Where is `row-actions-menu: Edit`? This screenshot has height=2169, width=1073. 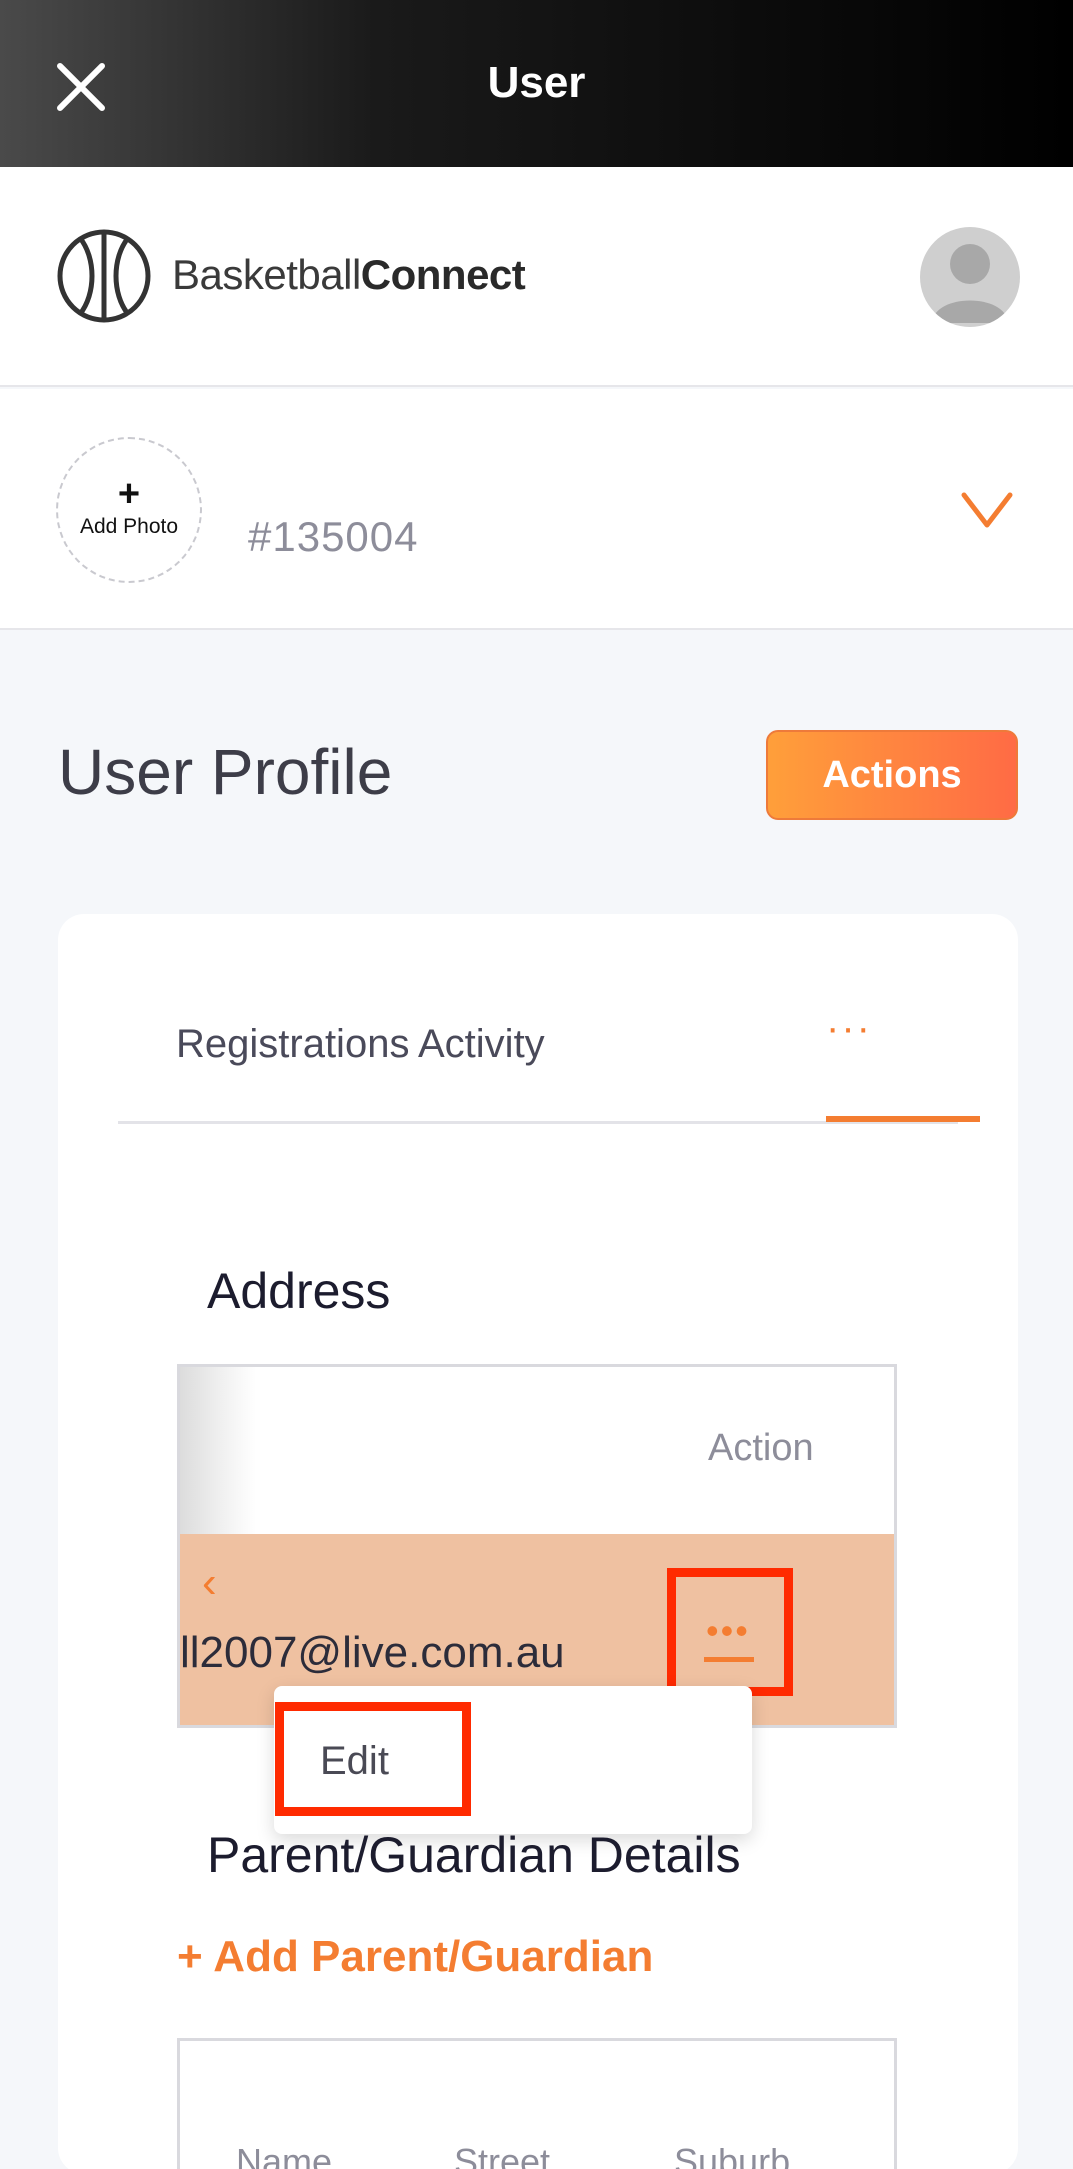
row-actions-menu: Edit is located at coordinates (513, 1760).